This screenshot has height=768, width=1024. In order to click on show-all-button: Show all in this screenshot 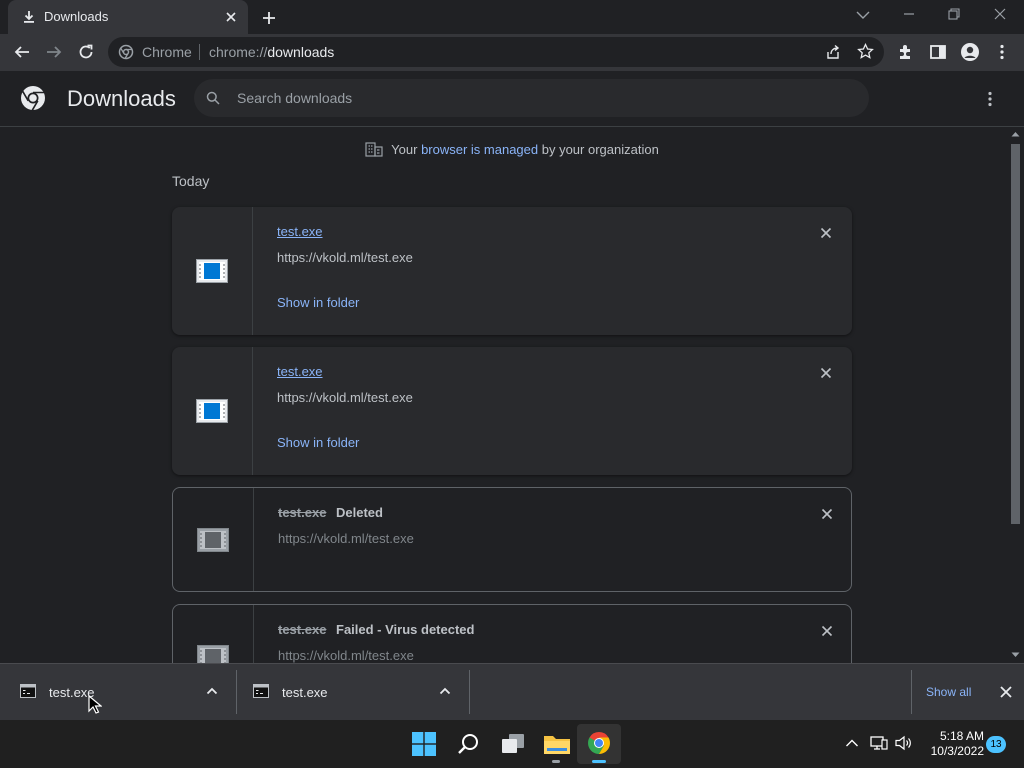, I will do `click(948, 692)`.